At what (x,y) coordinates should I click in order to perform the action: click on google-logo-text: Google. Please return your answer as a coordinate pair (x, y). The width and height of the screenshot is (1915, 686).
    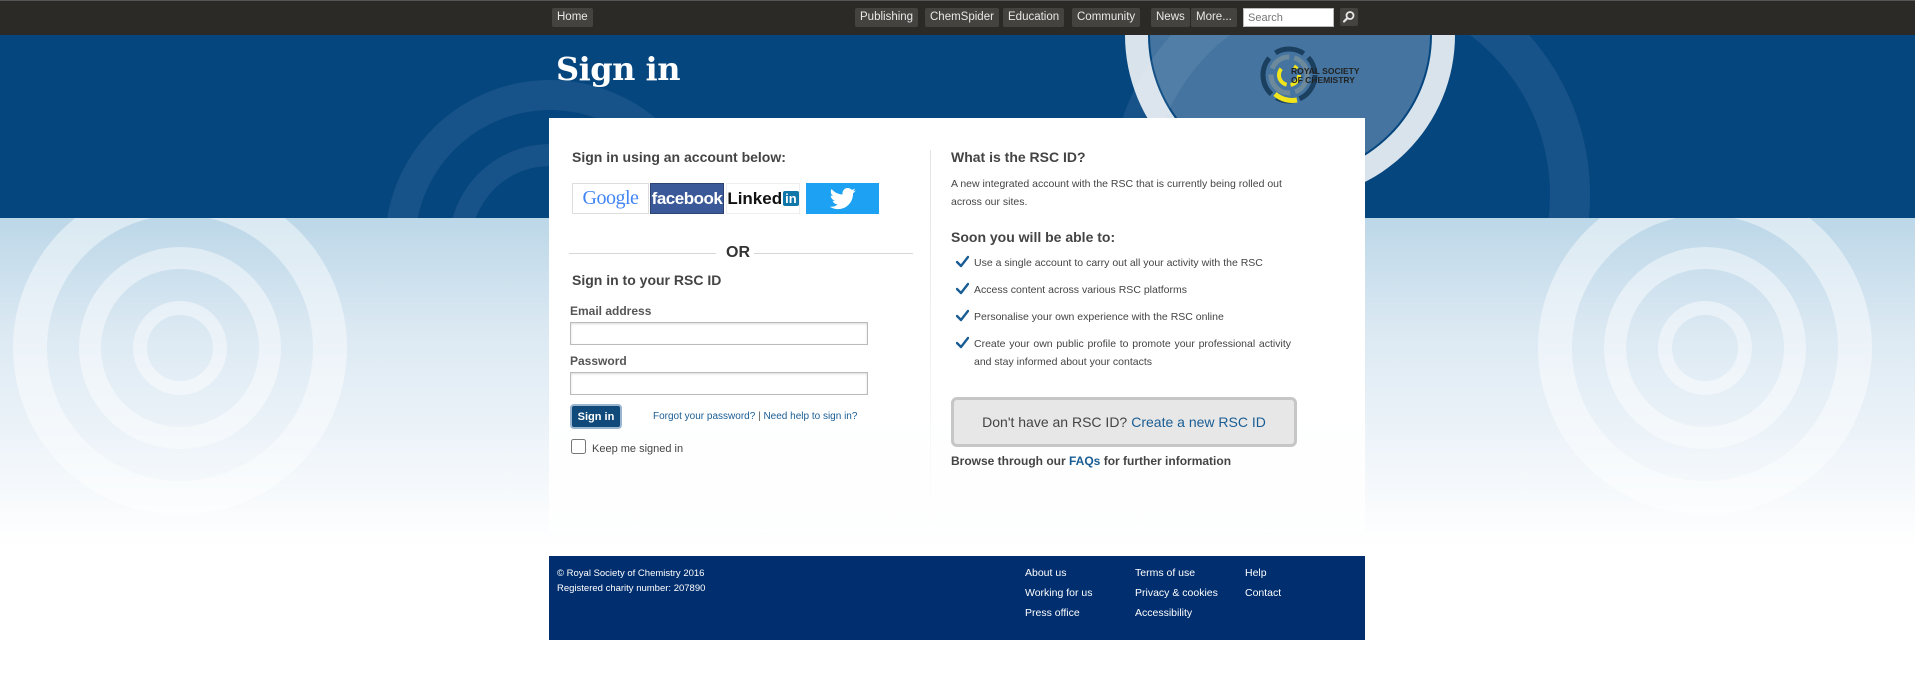
    Looking at the image, I should click on (610, 198).